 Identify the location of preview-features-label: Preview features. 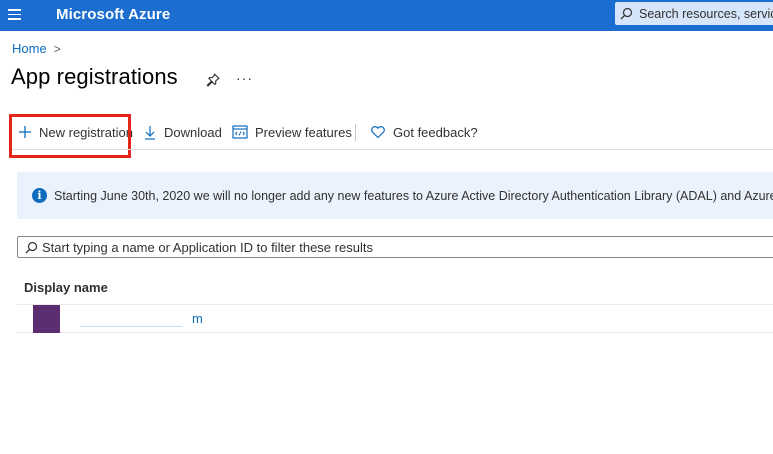
(303, 132).